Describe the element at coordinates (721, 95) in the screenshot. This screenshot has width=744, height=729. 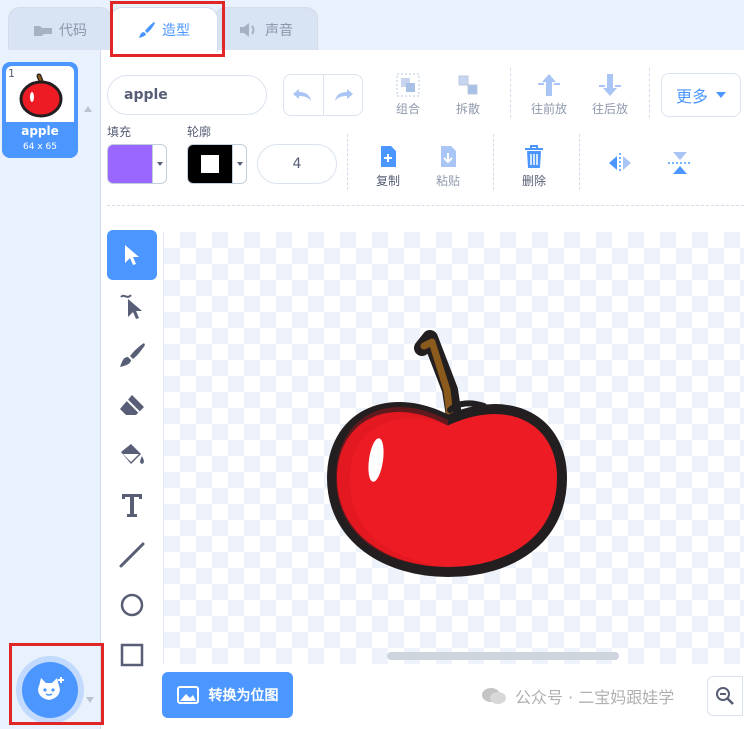
I see `chevron-down-icon` at that location.